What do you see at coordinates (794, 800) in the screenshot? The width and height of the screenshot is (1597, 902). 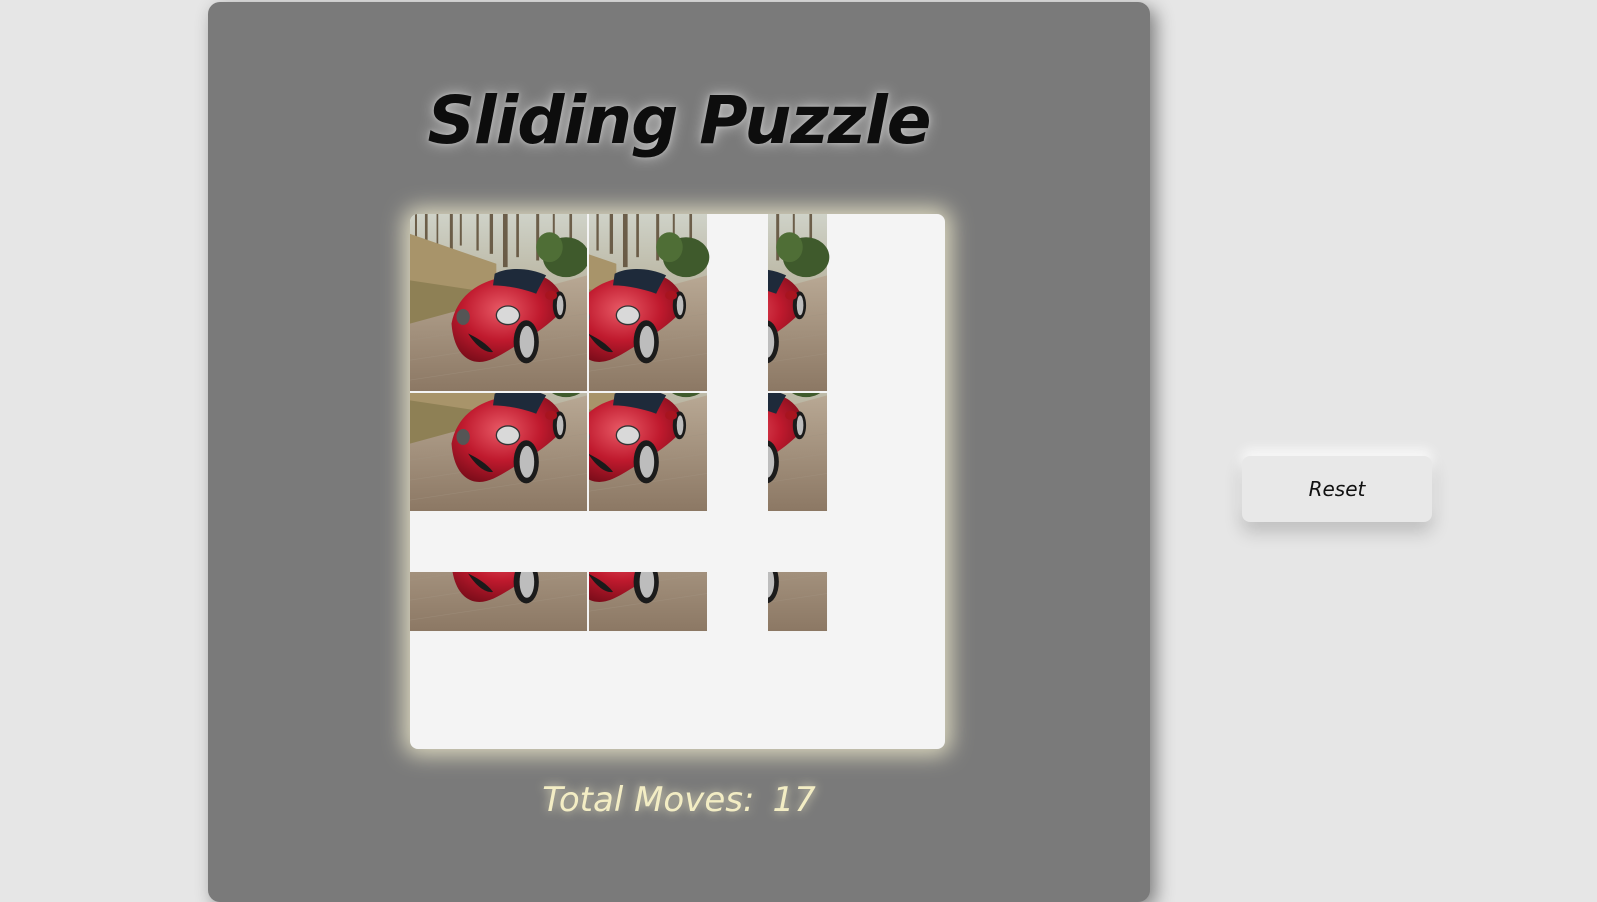 I see `moves-value: 17` at bounding box center [794, 800].